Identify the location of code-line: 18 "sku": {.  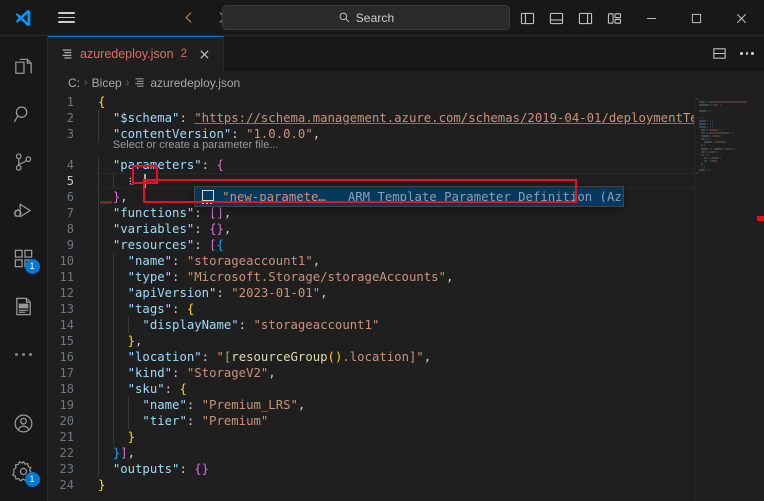
(406, 389).